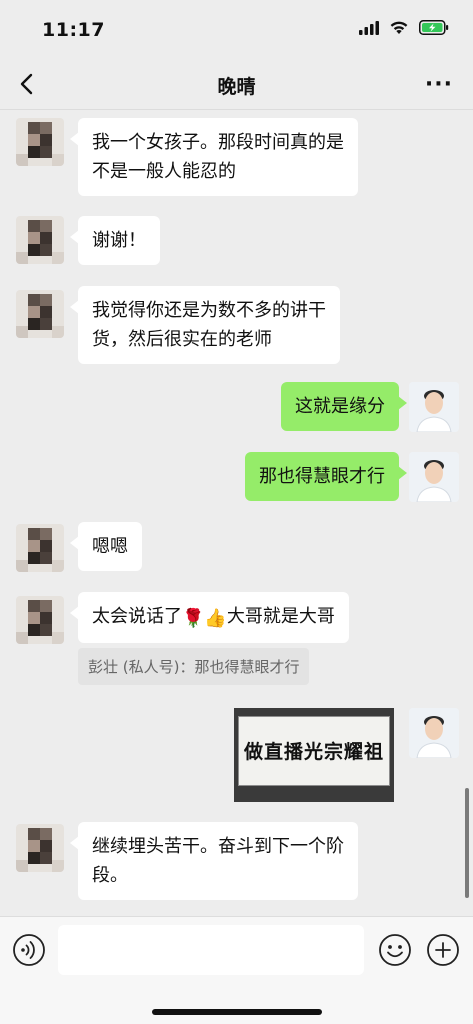  Describe the element at coordinates (194, 666) in the screenshot. I see `quoted-message: 彭壮 (私人号)：那也得慧眼才行` at that location.